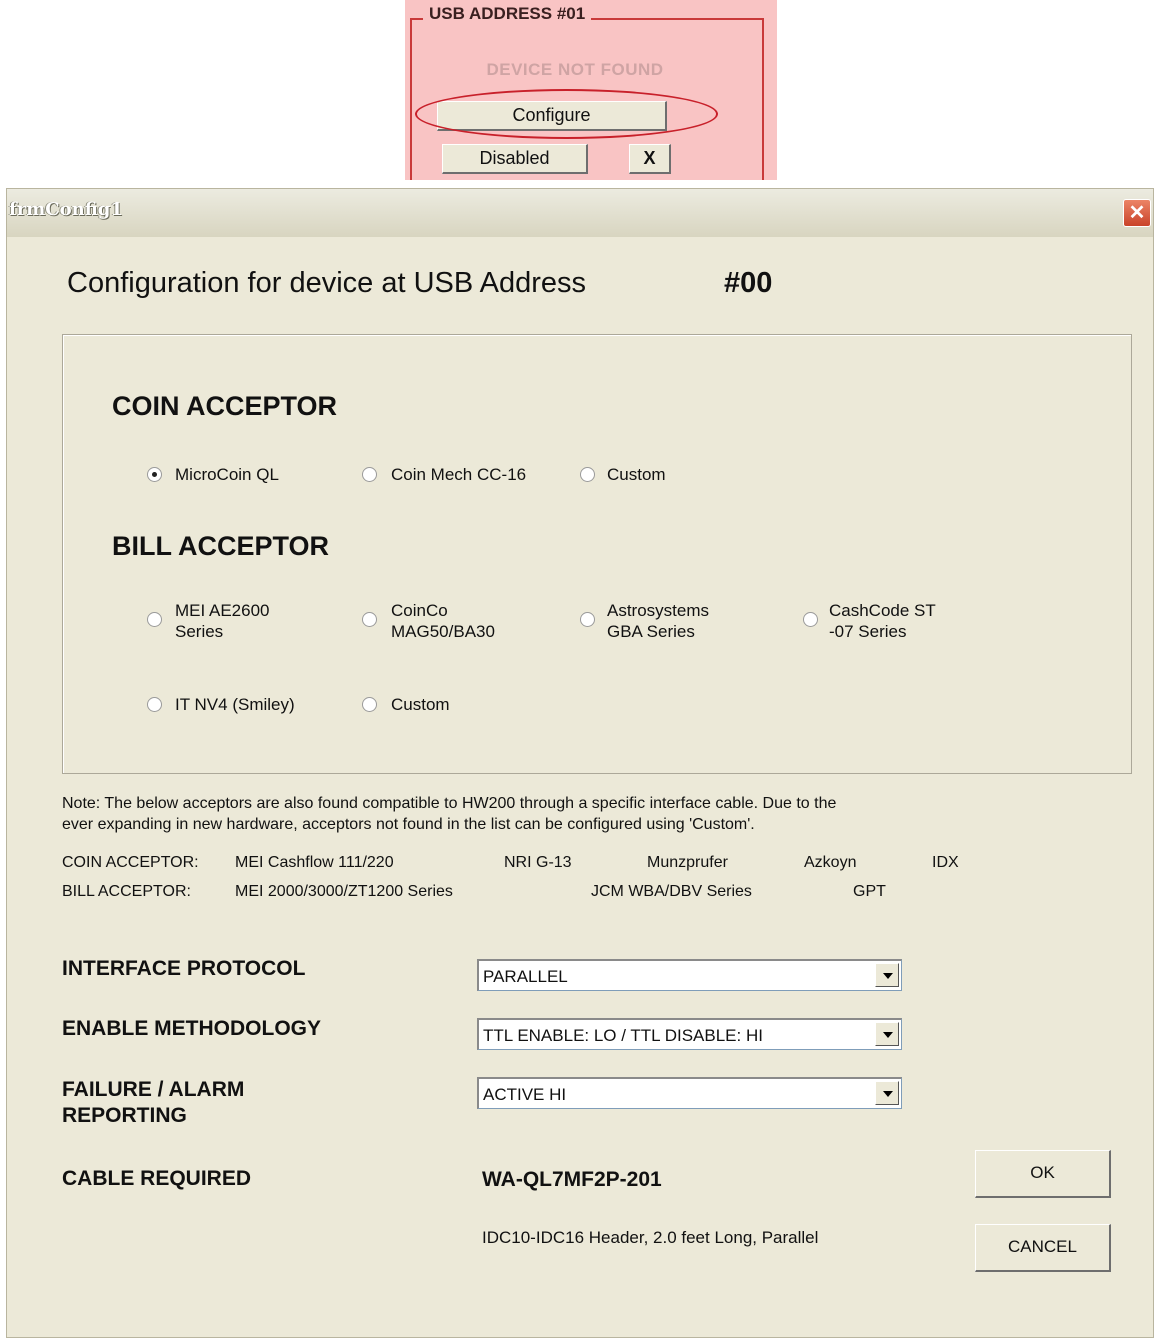 The image size is (1154, 1338). I want to click on label-line: -07 Series, so click(868, 631).